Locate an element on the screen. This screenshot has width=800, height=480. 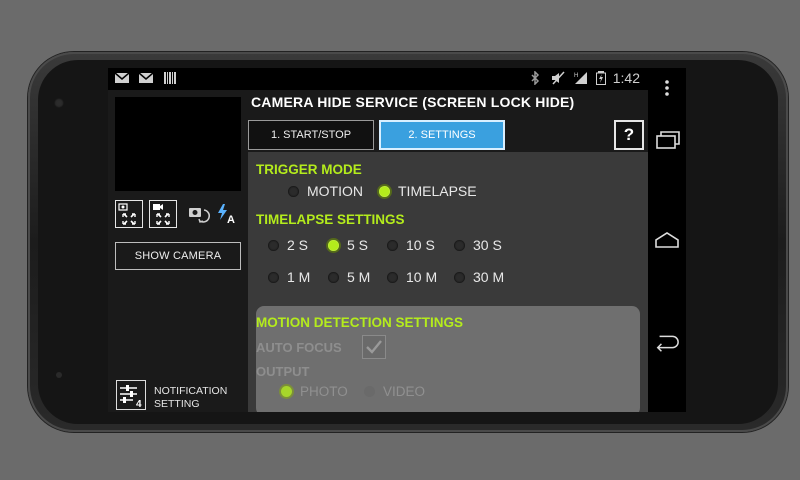
svg-text: H is located at coordinates (576, 76).